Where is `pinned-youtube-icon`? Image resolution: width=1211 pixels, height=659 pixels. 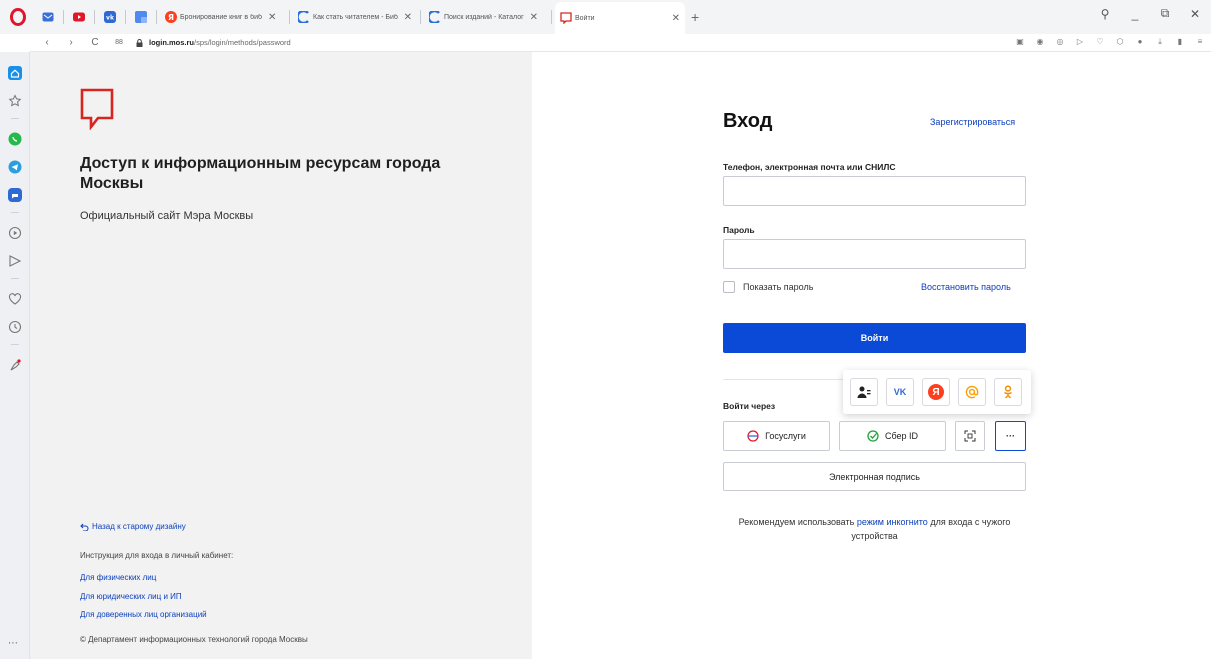 pinned-youtube-icon is located at coordinates (79, 17).